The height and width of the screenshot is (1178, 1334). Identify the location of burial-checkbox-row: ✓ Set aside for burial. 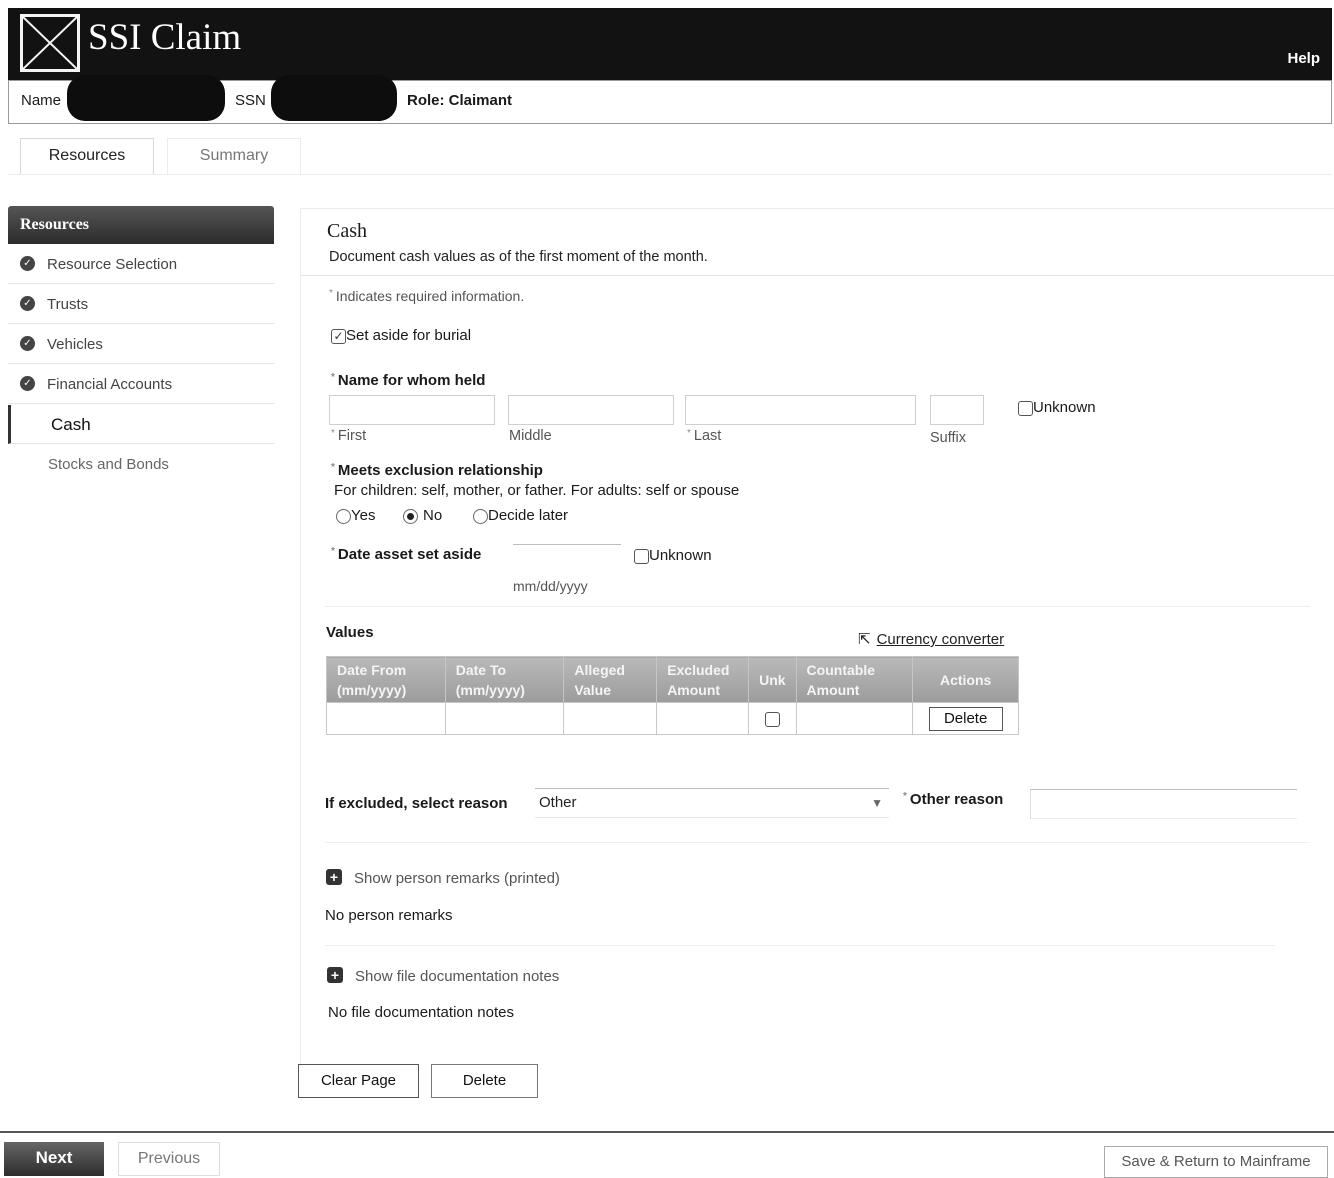
(401, 335).